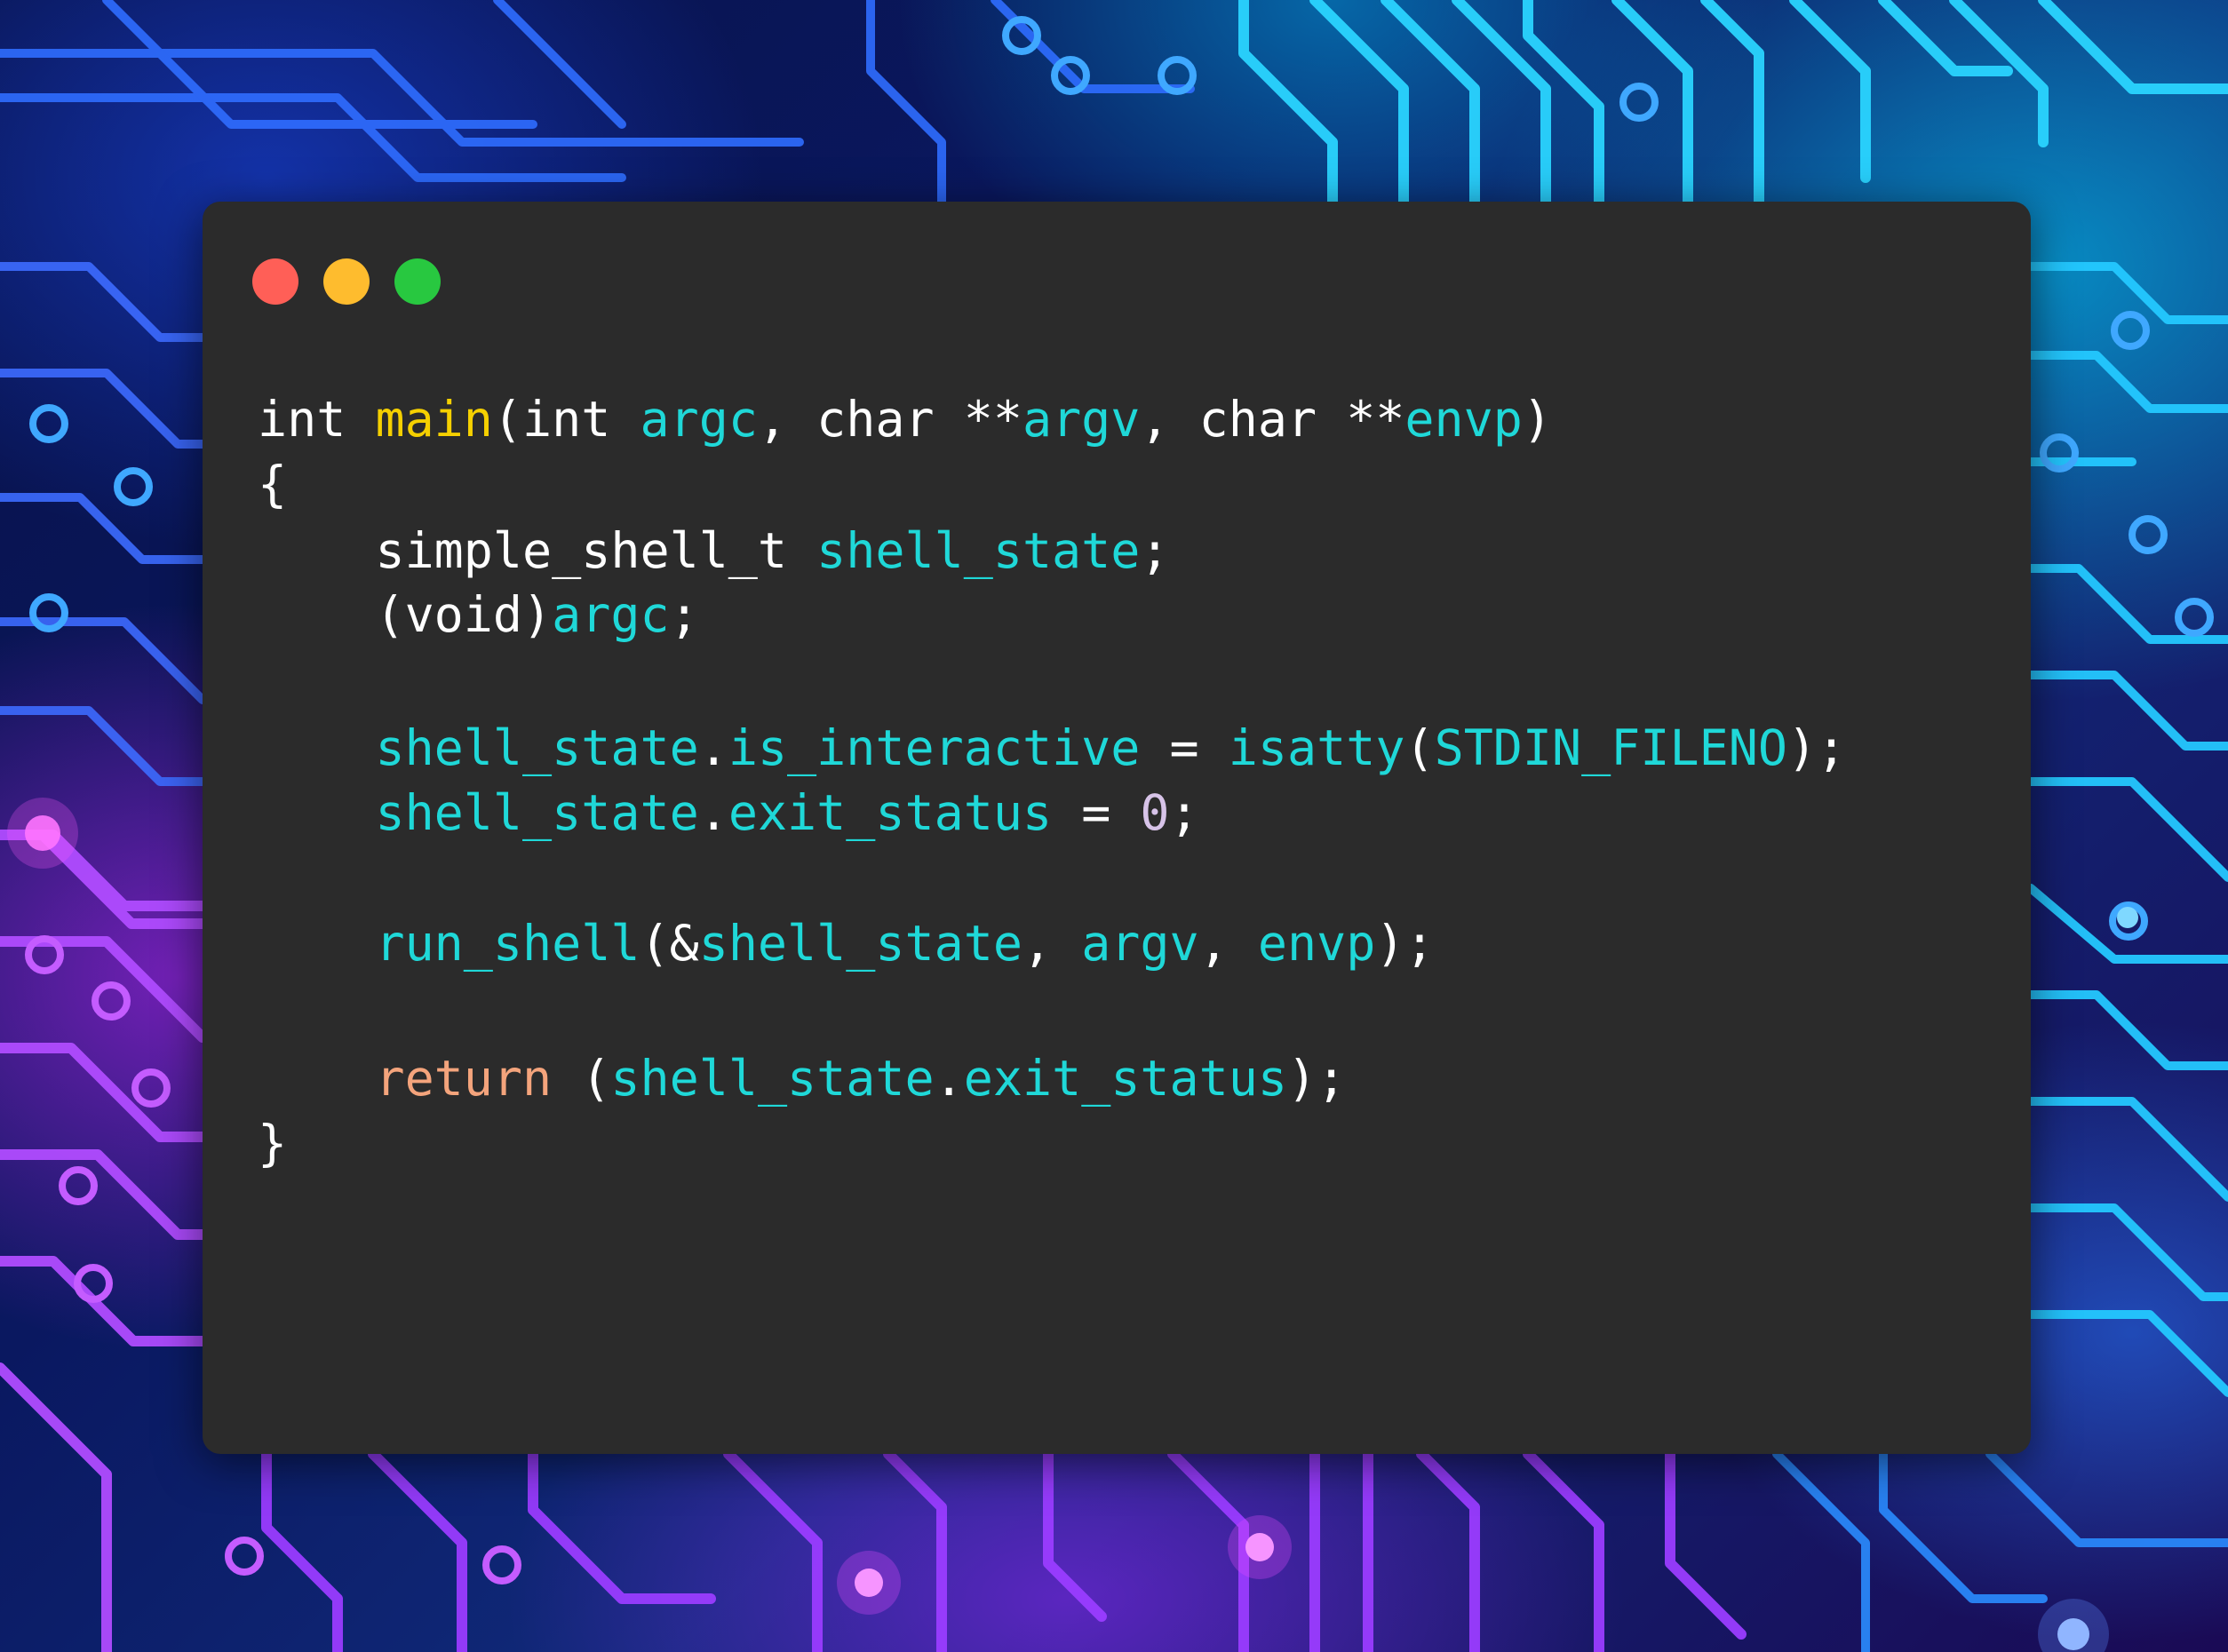  I want to click on code-token-plain: {, so click(273, 484).